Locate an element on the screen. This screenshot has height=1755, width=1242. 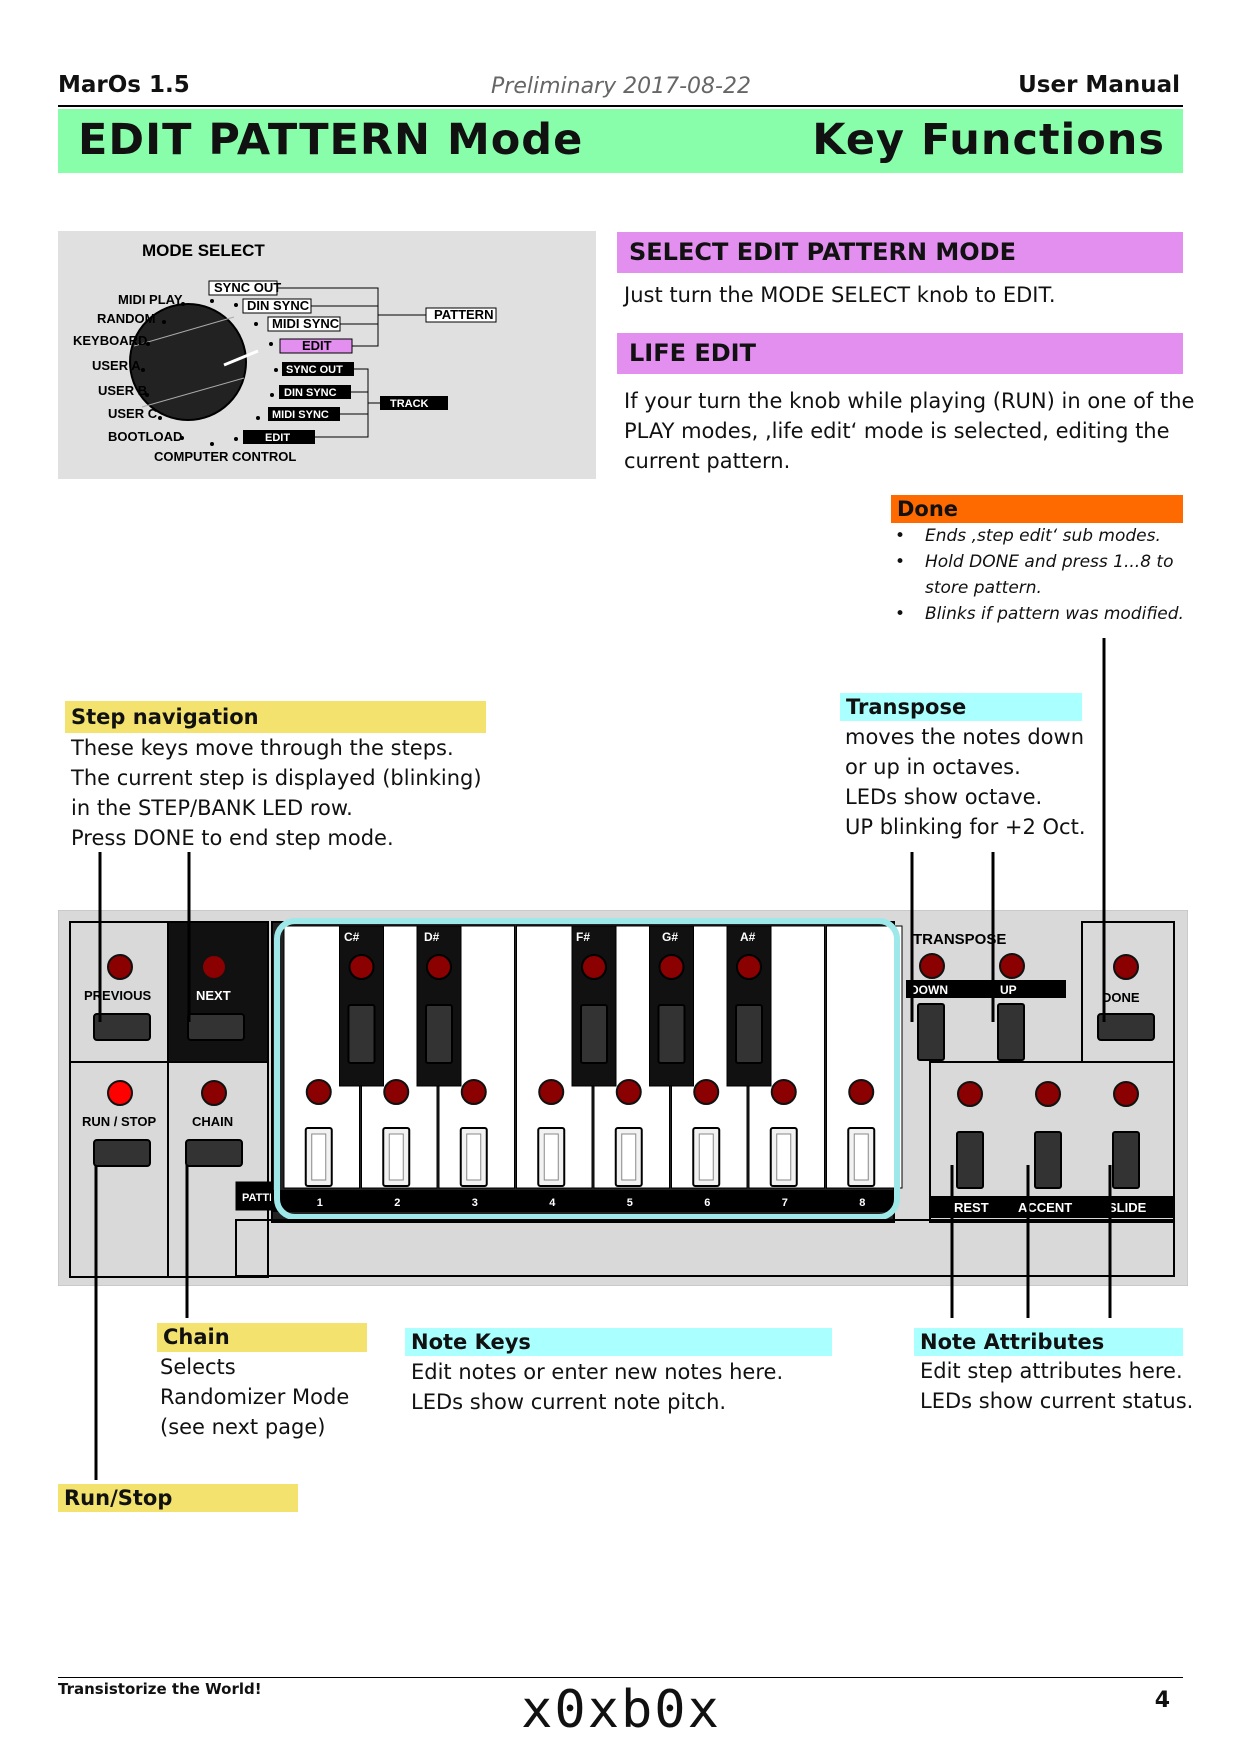
page-number: 4 is located at coordinates (1162, 1700).